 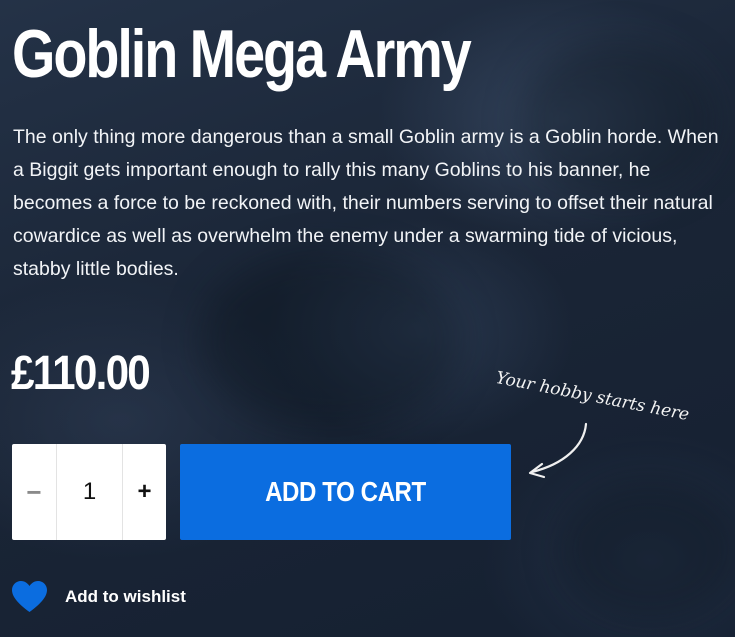 What do you see at coordinates (34, 492) in the screenshot?
I see `quantity-decrement-button: −` at bounding box center [34, 492].